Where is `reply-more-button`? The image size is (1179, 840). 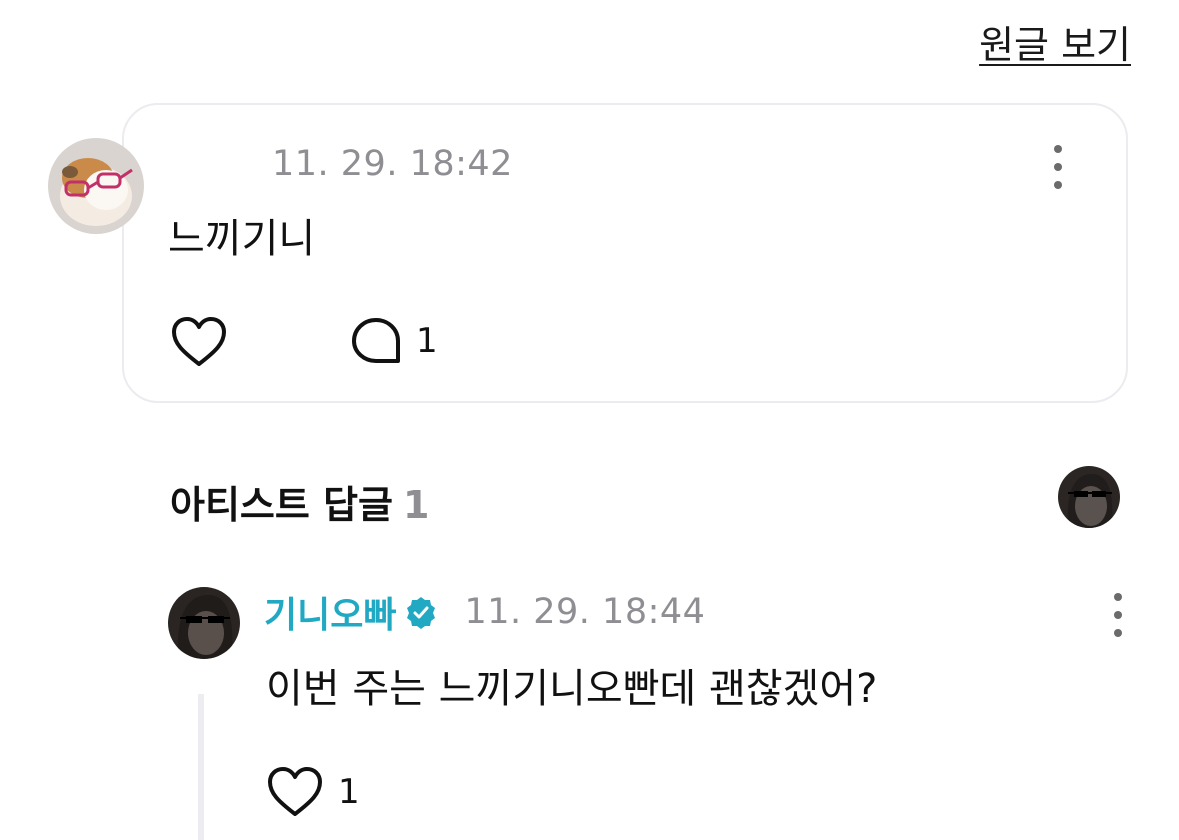
reply-more-button is located at coordinates (1118, 615).